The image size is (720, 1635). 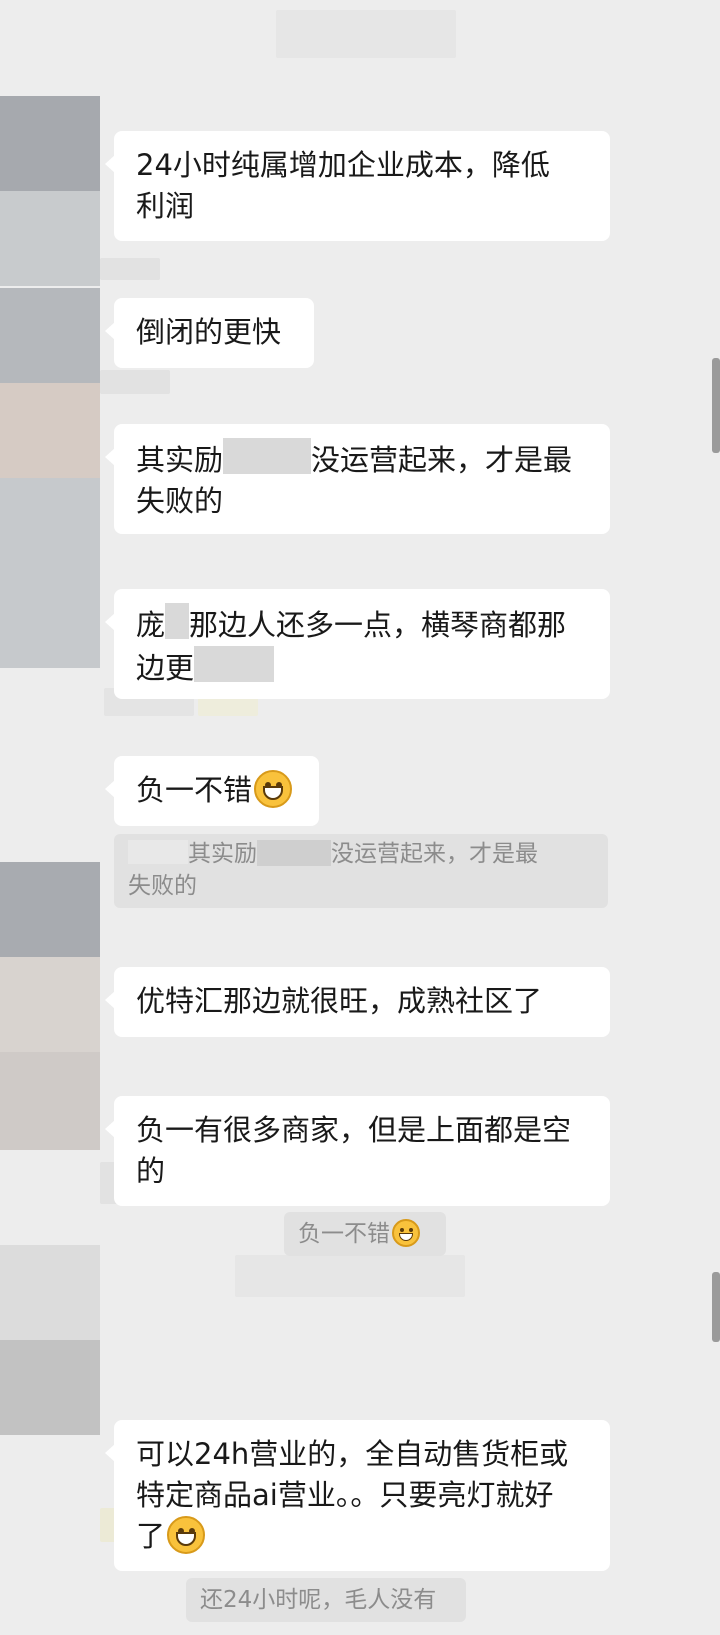 I want to click on message-text: 其实励, so click(x=180, y=460).